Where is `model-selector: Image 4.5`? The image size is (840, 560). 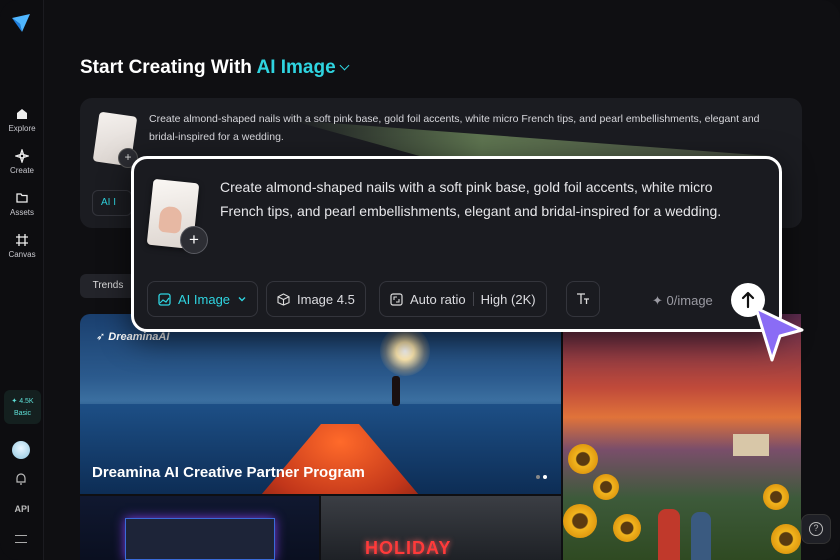
model-selector: Image 4.5 is located at coordinates (316, 299).